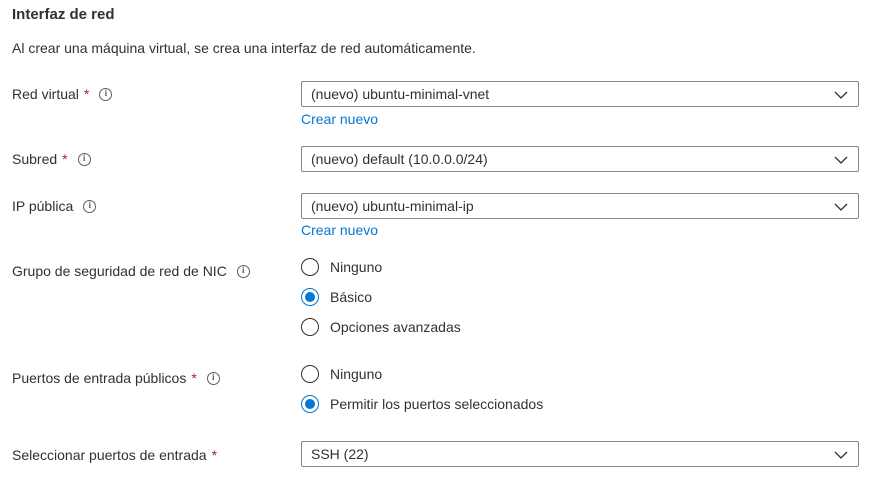  I want to click on section-title: Interfaz de red, so click(63, 14).